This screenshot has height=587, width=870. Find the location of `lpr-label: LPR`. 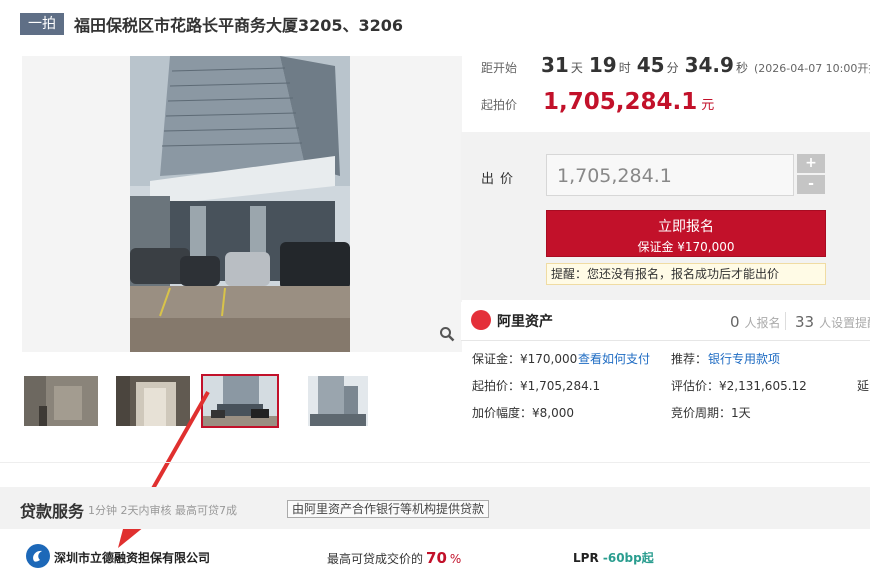

lpr-label: LPR is located at coordinates (586, 558).